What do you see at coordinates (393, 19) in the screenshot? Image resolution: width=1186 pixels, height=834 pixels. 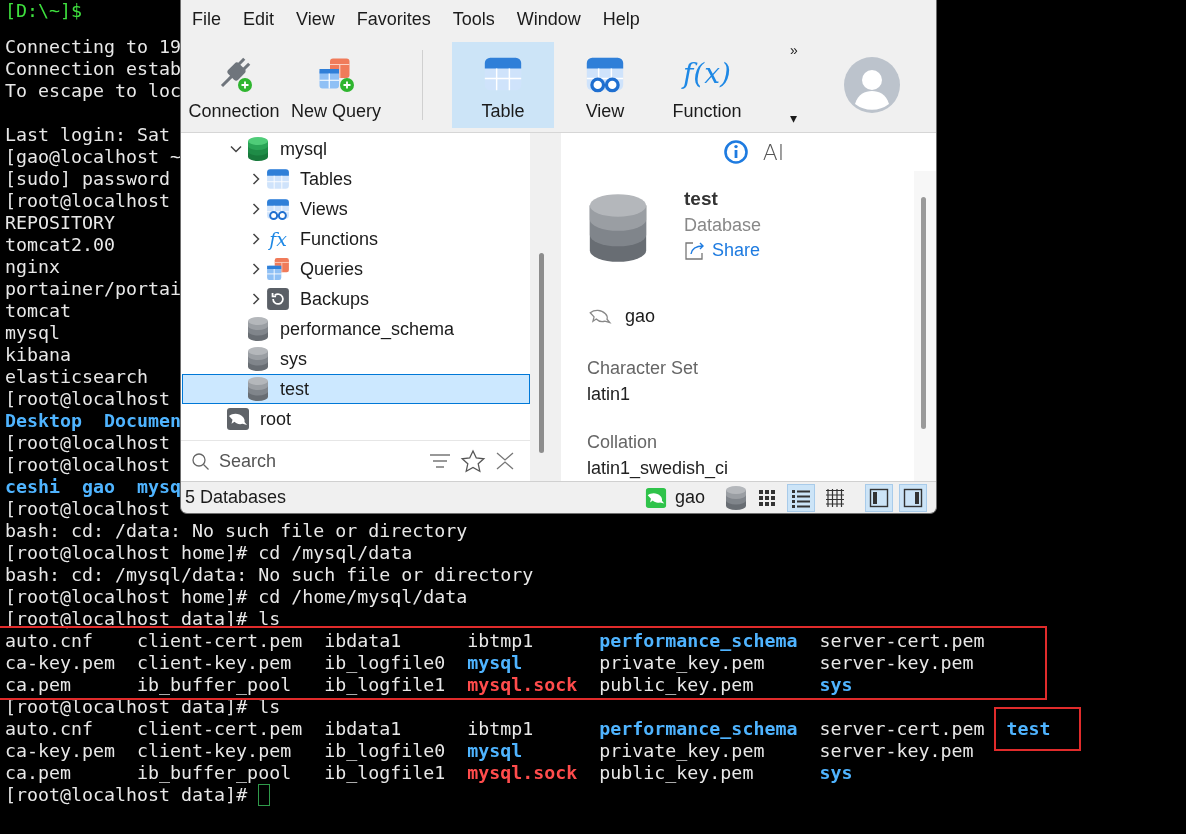 I see `menu-item: Favorites` at bounding box center [393, 19].